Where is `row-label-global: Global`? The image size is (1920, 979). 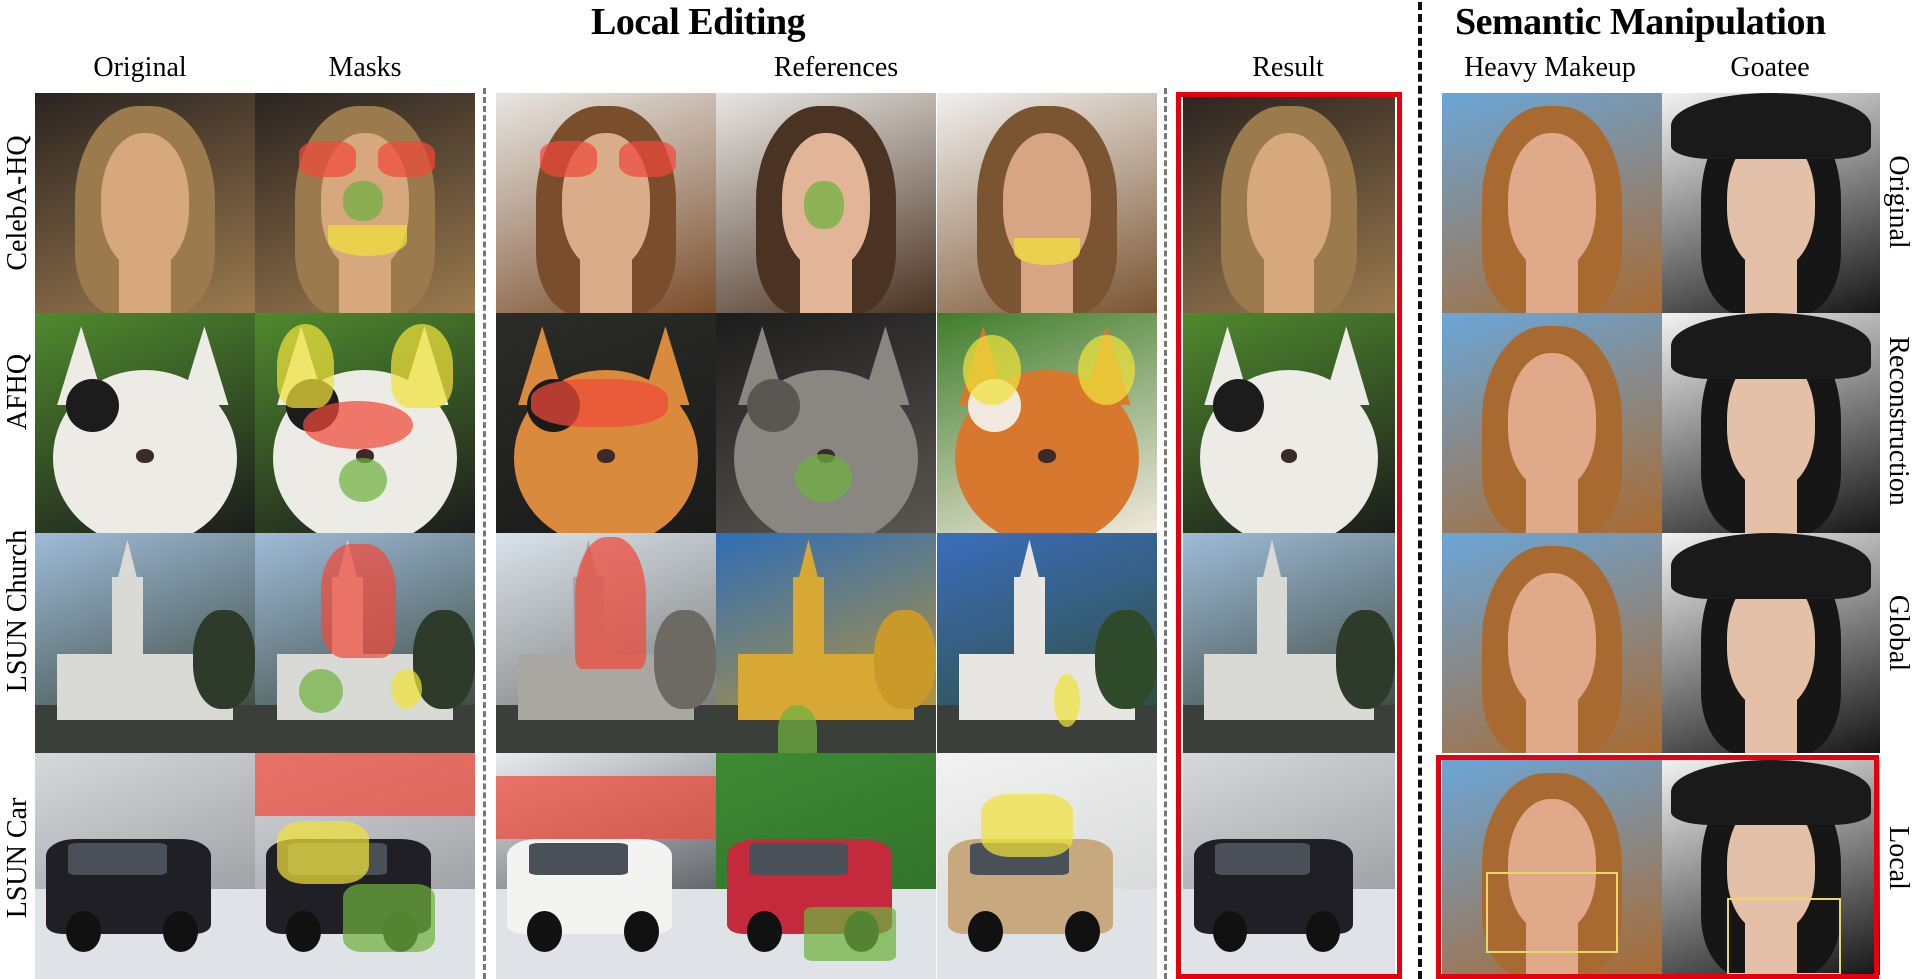
row-label-global: Global is located at coordinates (1898, 633).